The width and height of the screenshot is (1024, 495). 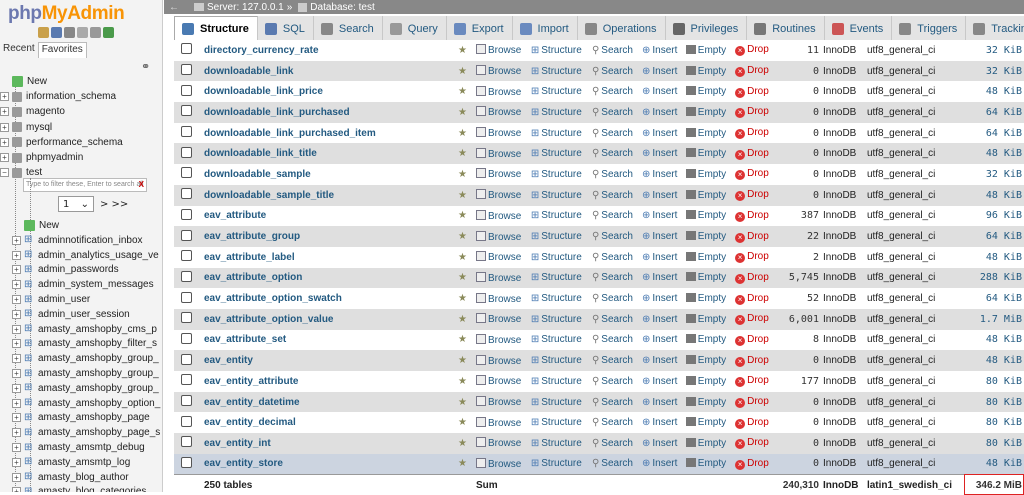 What do you see at coordinates (87, 299) in the screenshot?
I see `table-item: + ⊞ admin_user` at bounding box center [87, 299].